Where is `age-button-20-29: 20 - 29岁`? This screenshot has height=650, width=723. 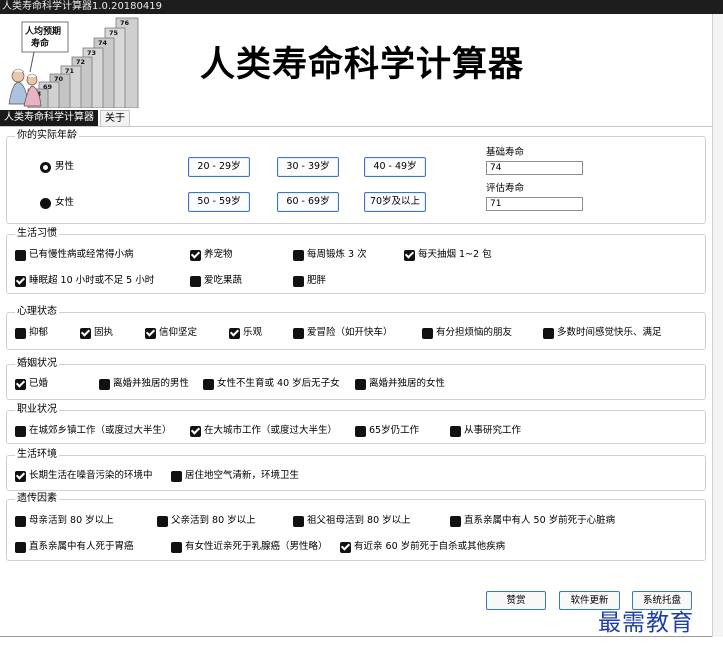 age-button-20-29: 20 - 29岁 is located at coordinates (219, 167).